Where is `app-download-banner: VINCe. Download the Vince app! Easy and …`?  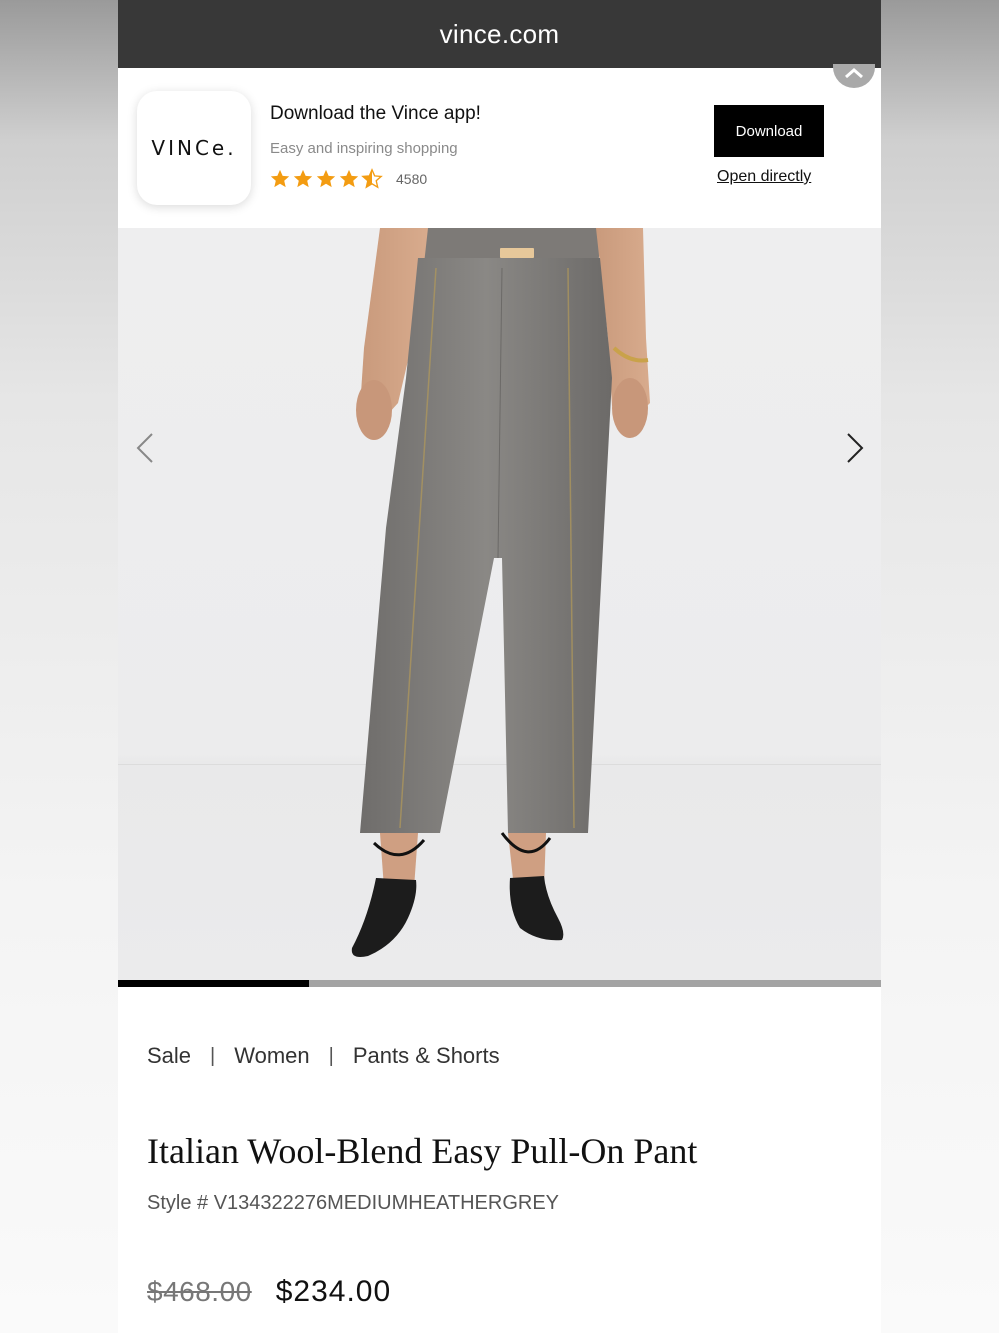 app-download-banner: VINCe. Download the Vince app! Easy and … is located at coordinates (499, 146).